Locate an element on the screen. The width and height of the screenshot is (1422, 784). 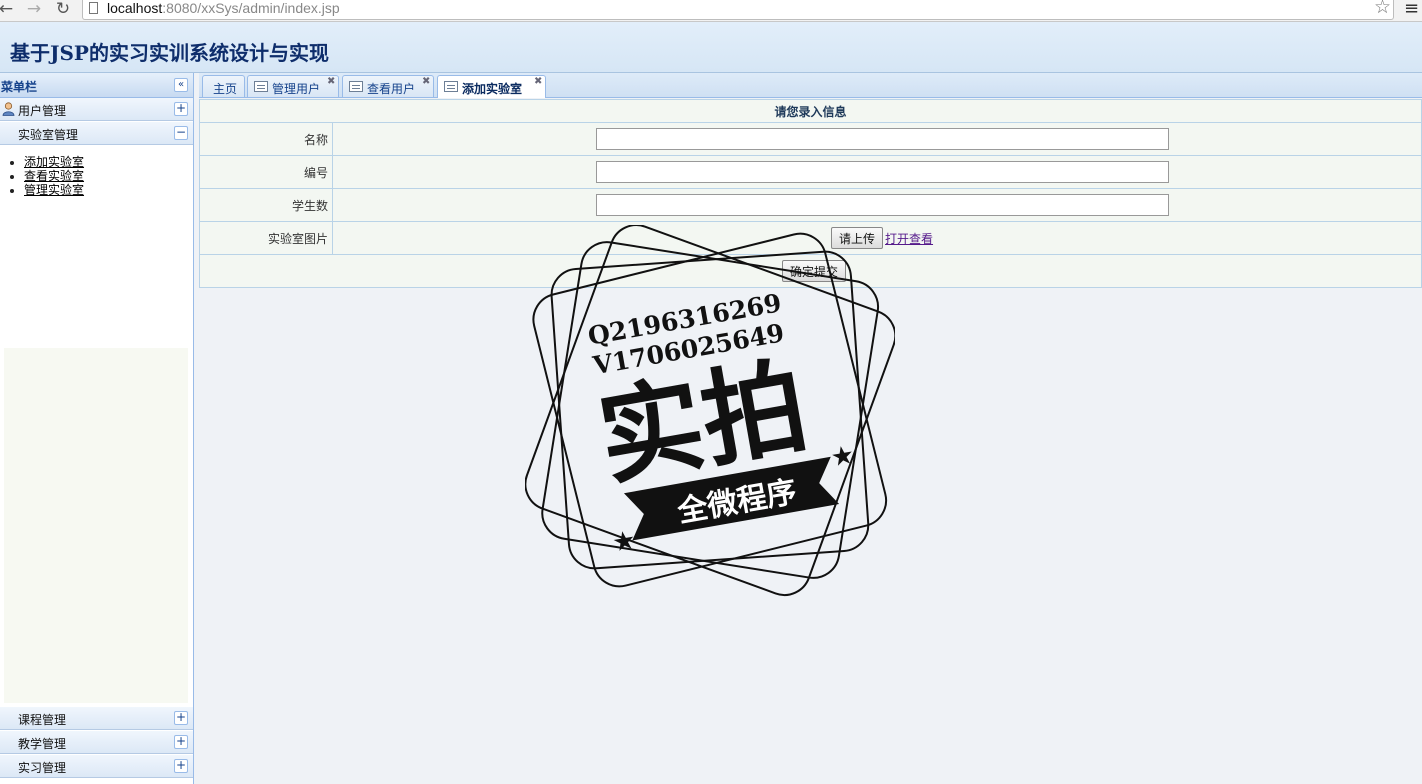
add-lab-link: 添加实验室 is located at coordinates (54, 162).